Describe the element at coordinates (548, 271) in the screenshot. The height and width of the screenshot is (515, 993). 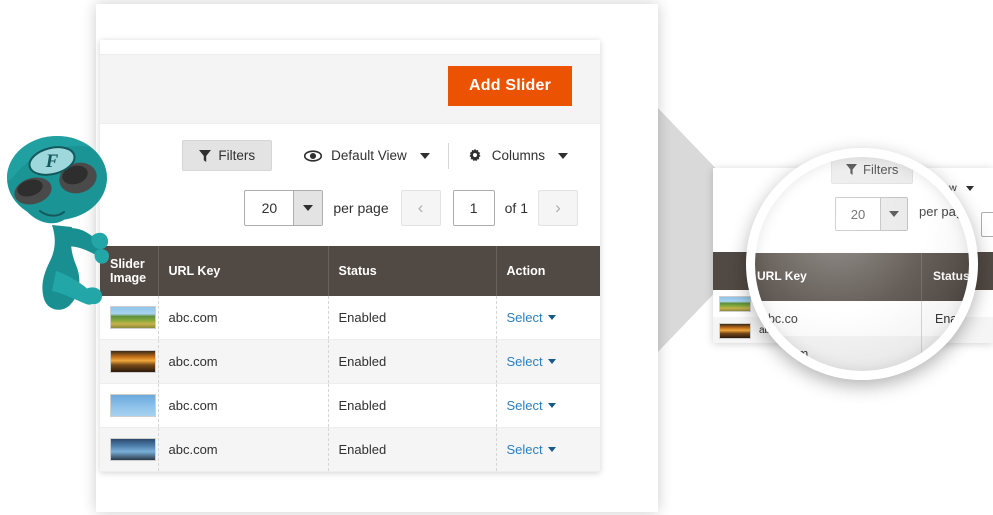
I see `column-header-action: Action` at that location.